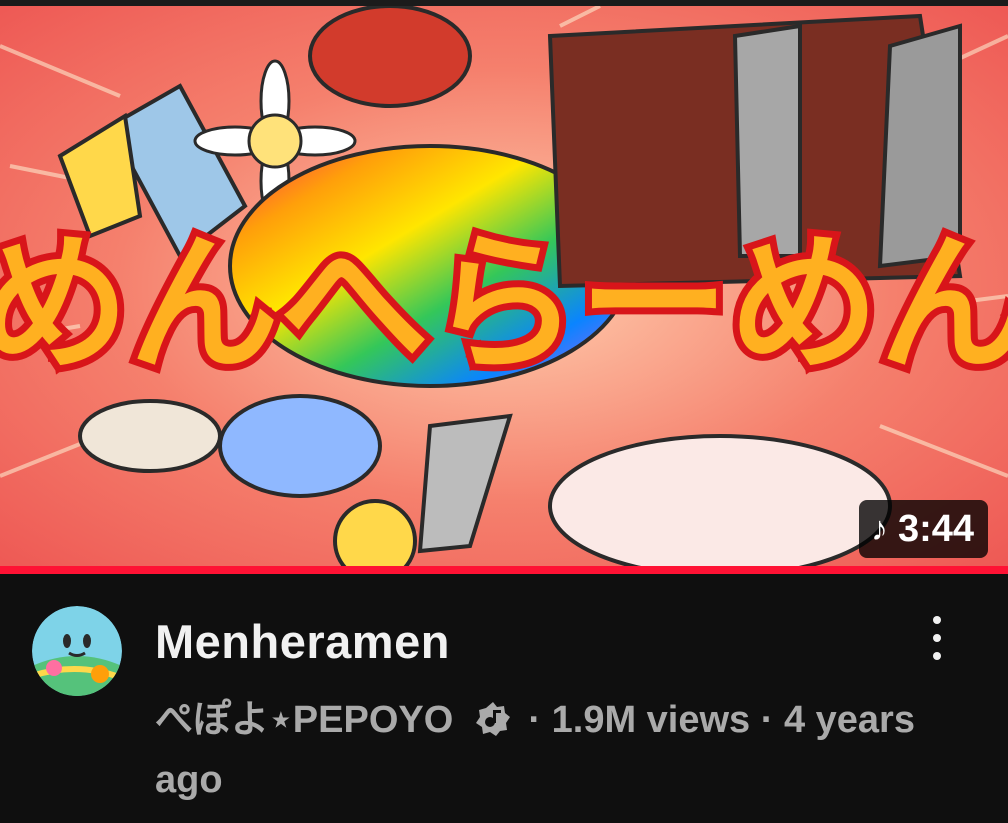 The height and width of the screenshot is (823, 1008). I want to click on duration-badge: ♪ 3:44, so click(923, 529).